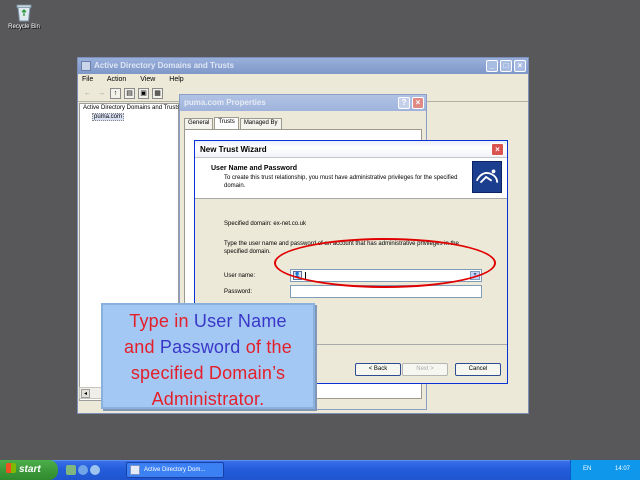 This screenshot has width=640, height=480. Describe the element at coordinates (71, 470) in the screenshot. I see `show-desktop-icon` at that location.